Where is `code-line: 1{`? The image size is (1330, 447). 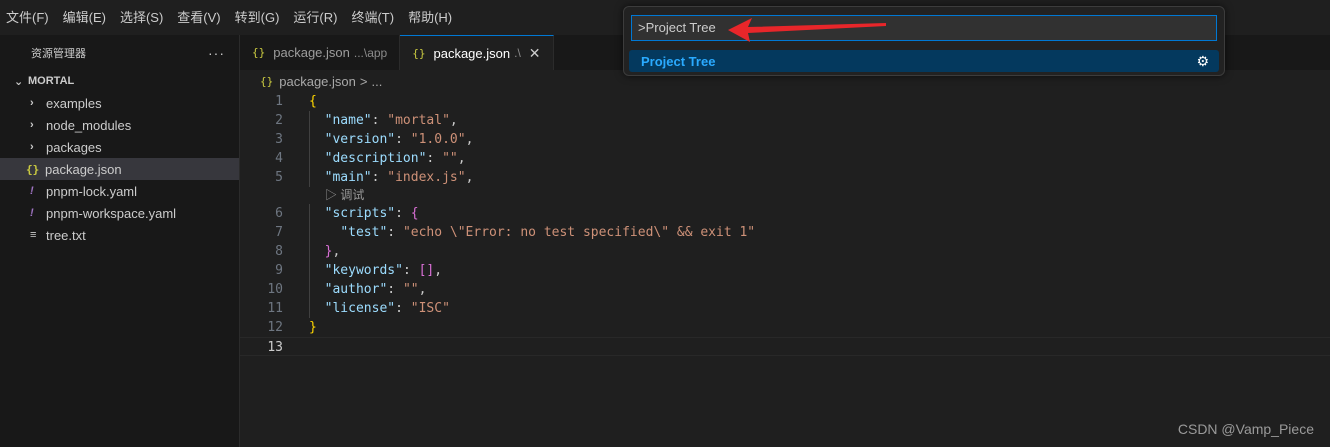
code-line: 1{ is located at coordinates (296, 101).